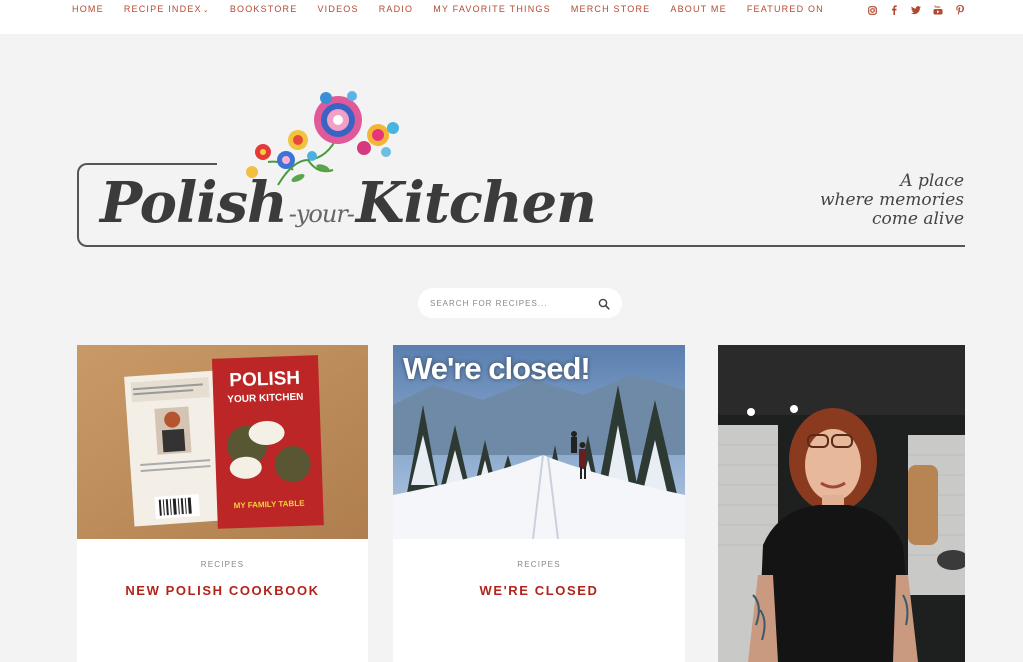 This screenshot has width=1023, height=662. I want to click on nav-about-me: ABOUT ME, so click(698, 9).